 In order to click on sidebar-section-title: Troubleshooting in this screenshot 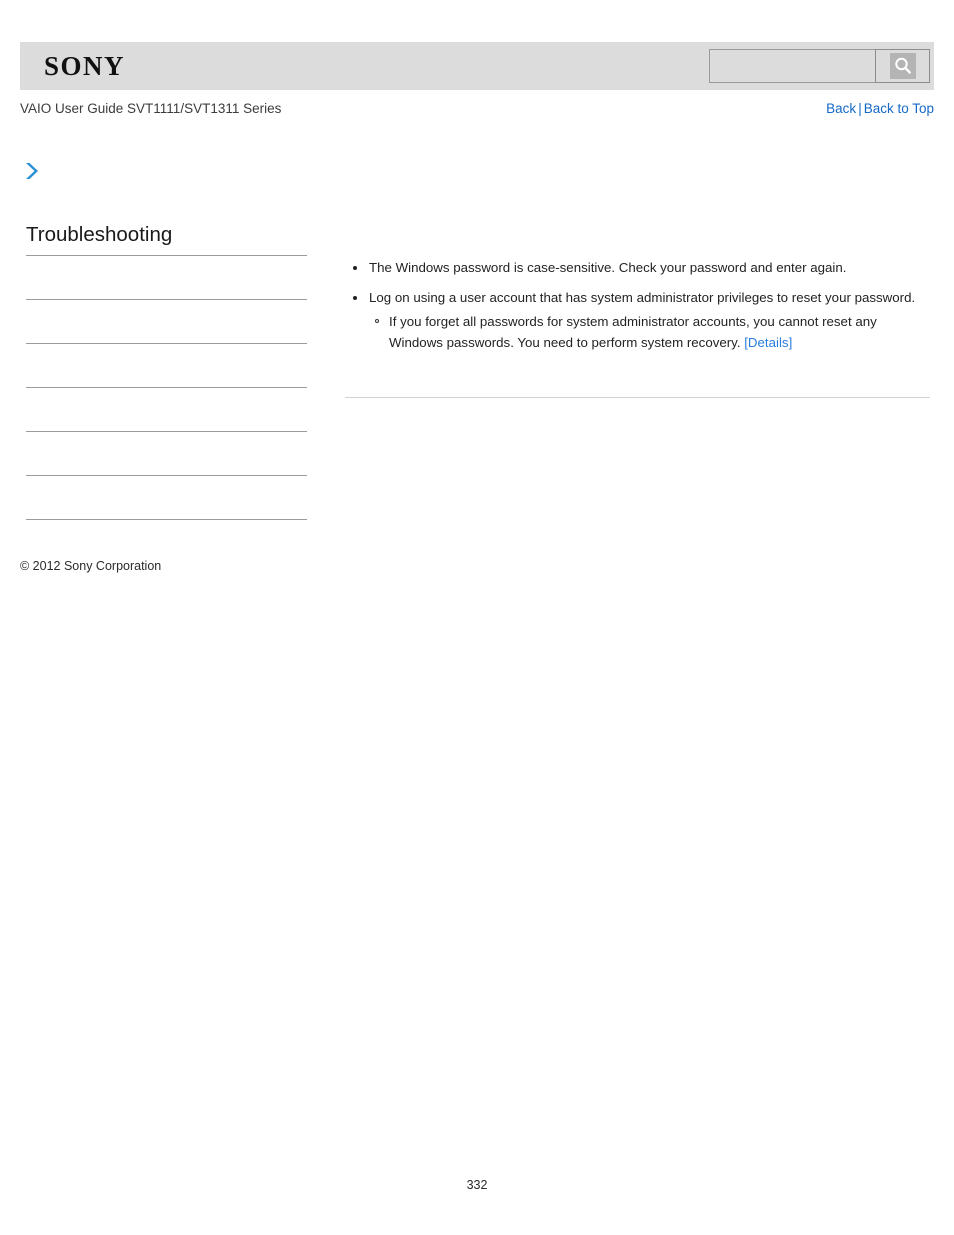, I will do `click(99, 234)`.